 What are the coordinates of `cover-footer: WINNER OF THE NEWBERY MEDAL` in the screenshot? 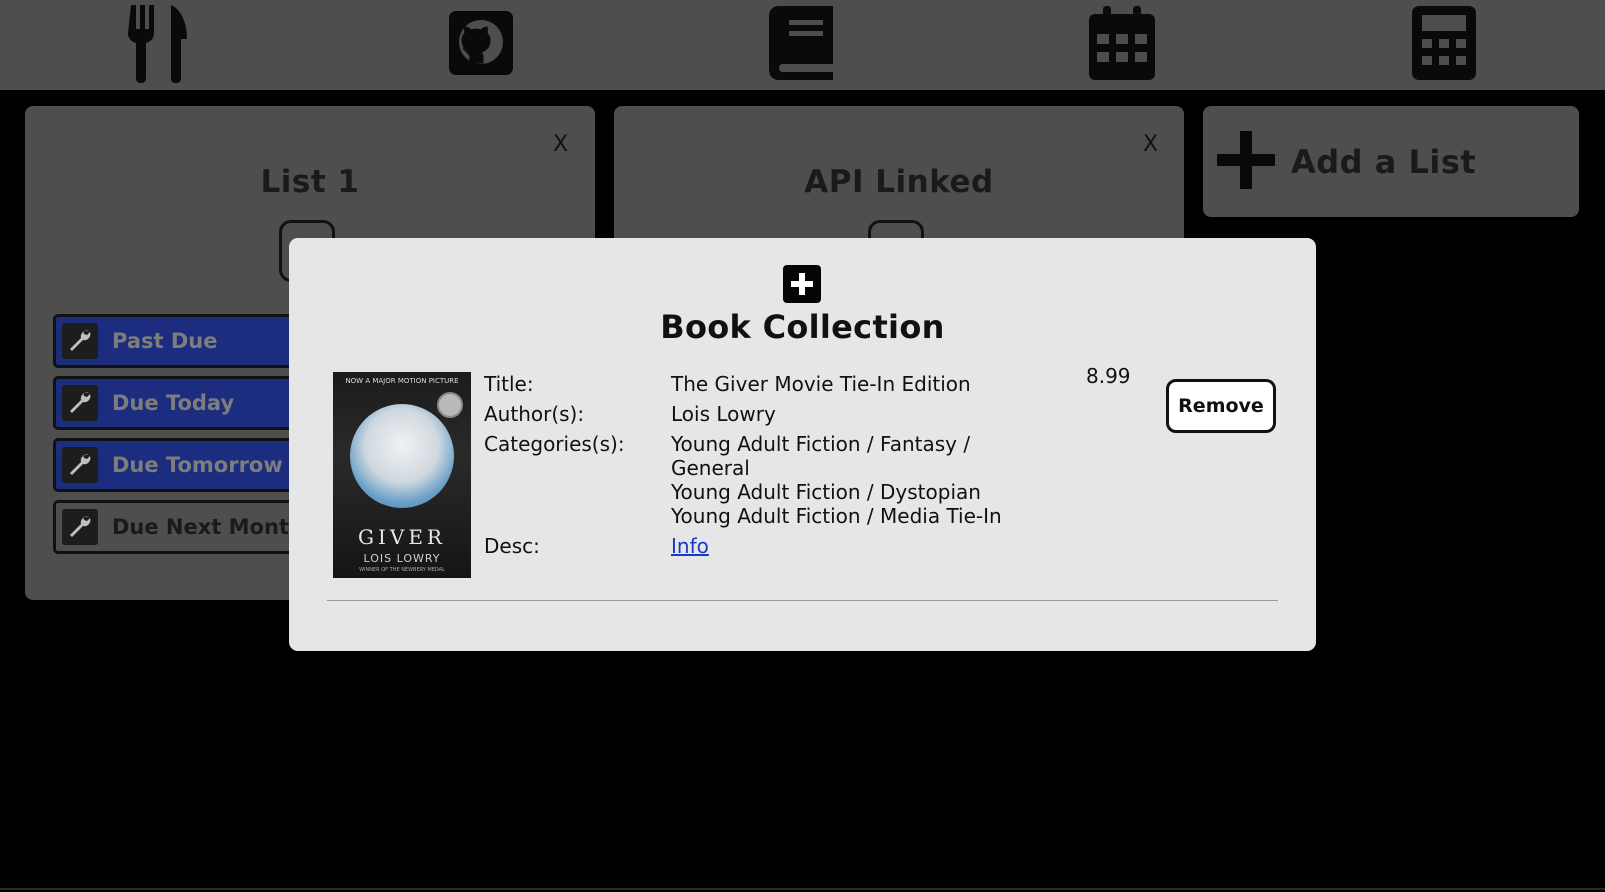 It's located at (402, 570).